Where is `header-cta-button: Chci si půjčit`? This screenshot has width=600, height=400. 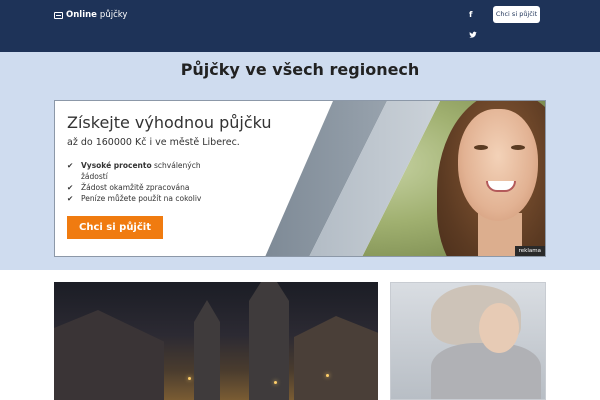
header-cta-button: Chci si půjčit is located at coordinates (516, 14).